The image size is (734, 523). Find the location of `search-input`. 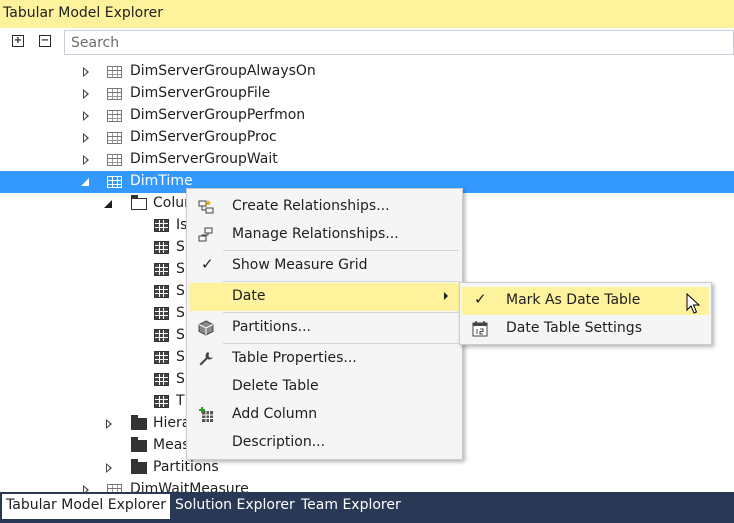

search-input is located at coordinates (399, 42).